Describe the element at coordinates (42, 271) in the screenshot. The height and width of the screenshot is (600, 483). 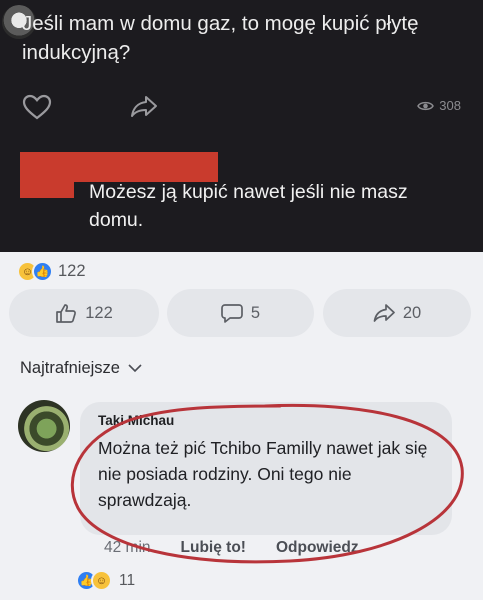
I see `like-icon: 👍` at that location.